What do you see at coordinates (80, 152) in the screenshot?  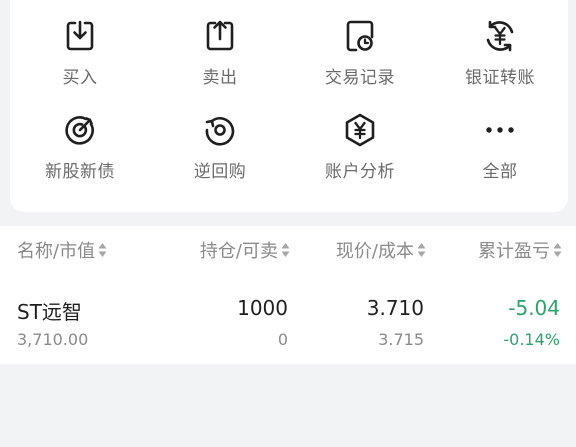 I see `ipo-button: 新股新债` at bounding box center [80, 152].